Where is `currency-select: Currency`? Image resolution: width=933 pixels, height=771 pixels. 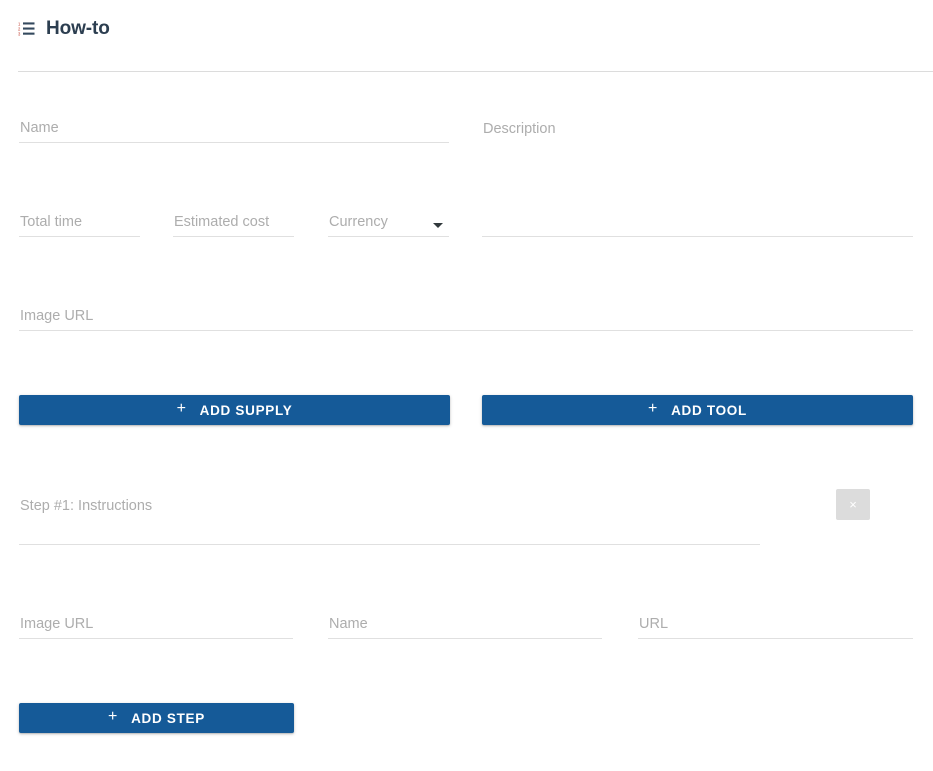
currency-select: Currency is located at coordinates (388, 224).